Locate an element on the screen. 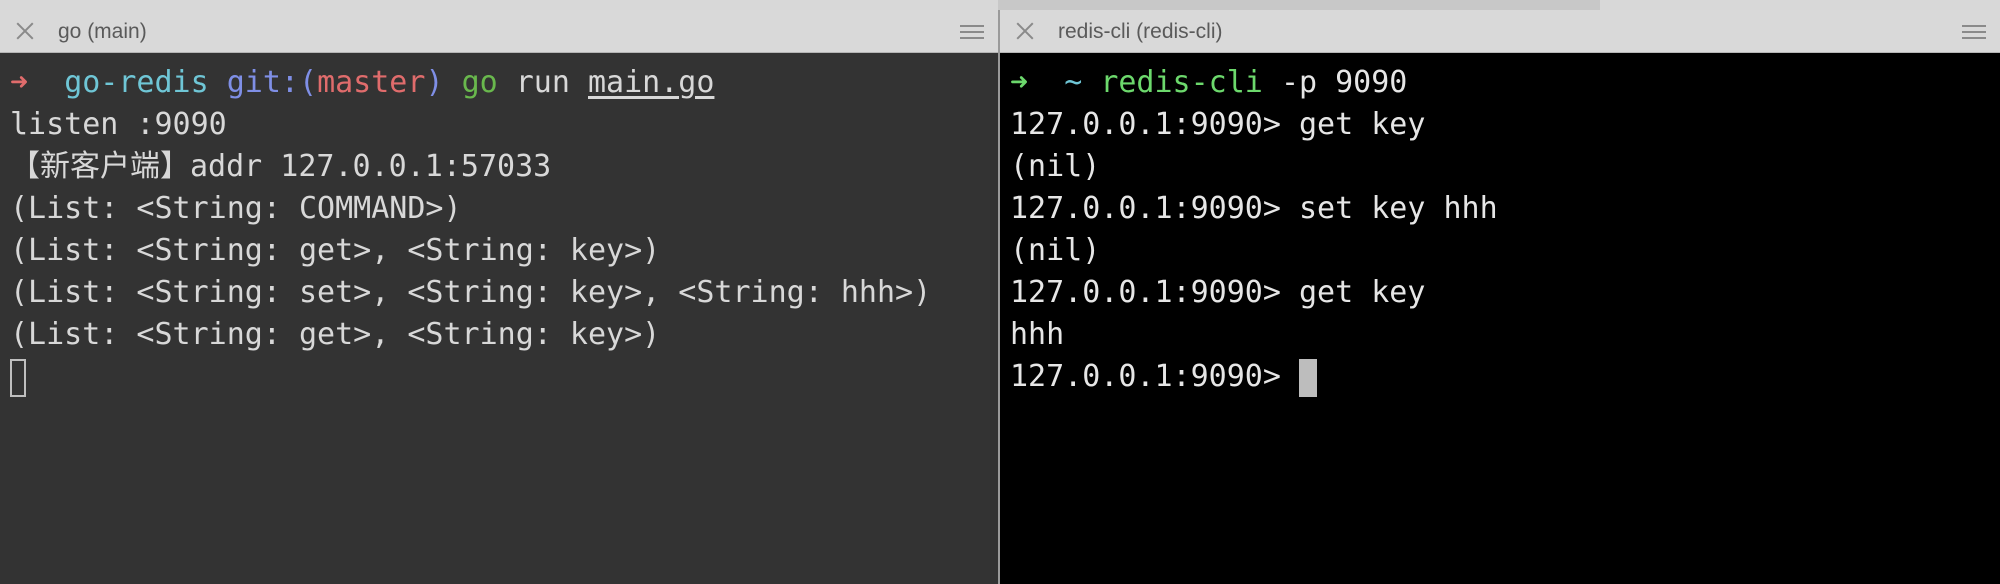 The image size is (2000, 584). current-prompt-line: 127.0.0.1:9090> is located at coordinates (1505, 377).